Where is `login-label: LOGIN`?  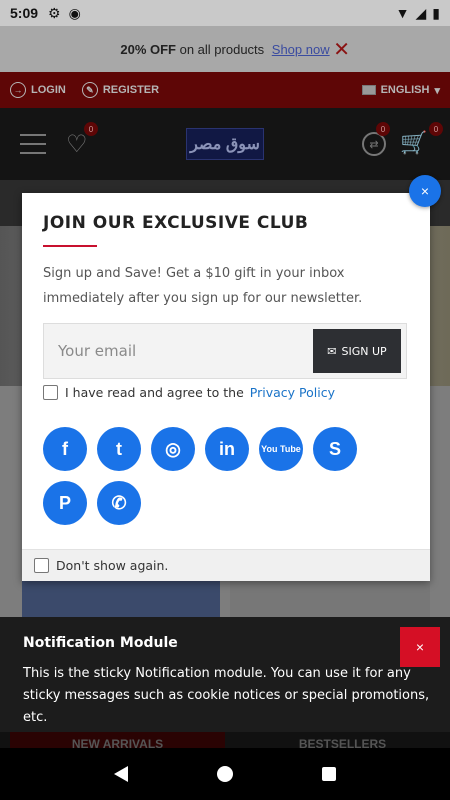 login-label: LOGIN is located at coordinates (48, 90).